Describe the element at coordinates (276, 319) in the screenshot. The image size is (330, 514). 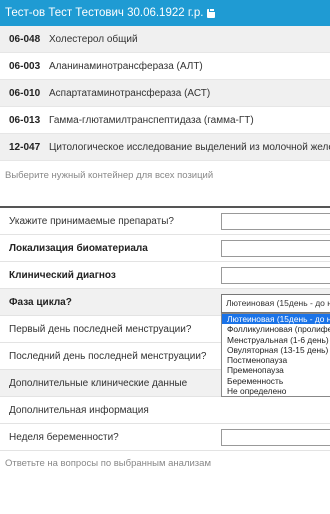
I see `cycle-option: Лютеиновая (15день - до начала` at that location.